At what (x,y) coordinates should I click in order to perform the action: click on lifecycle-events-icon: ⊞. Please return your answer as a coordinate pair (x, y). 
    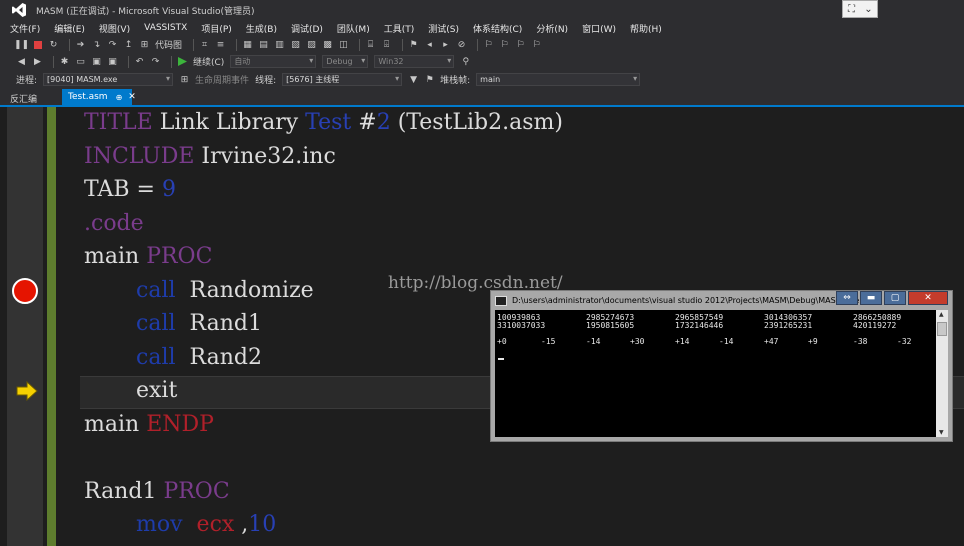
    Looking at the image, I should click on (184, 79).